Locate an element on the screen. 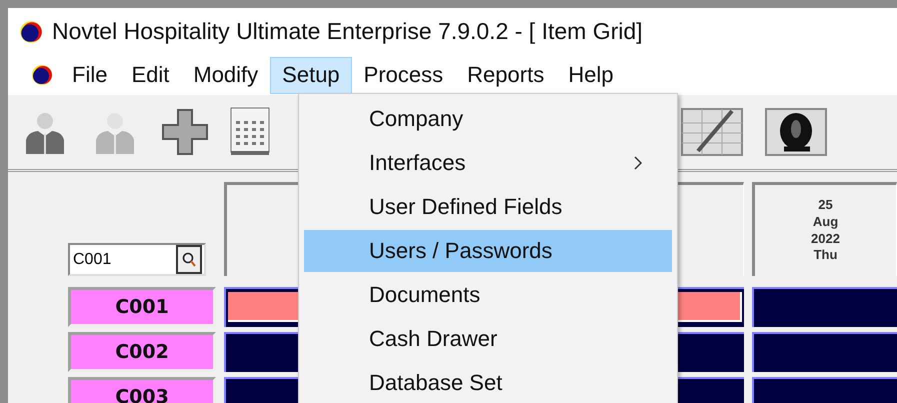 Image resolution: width=897 pixels, height=403 pixels. search-input: C001 is located at coordinates (123, 259).